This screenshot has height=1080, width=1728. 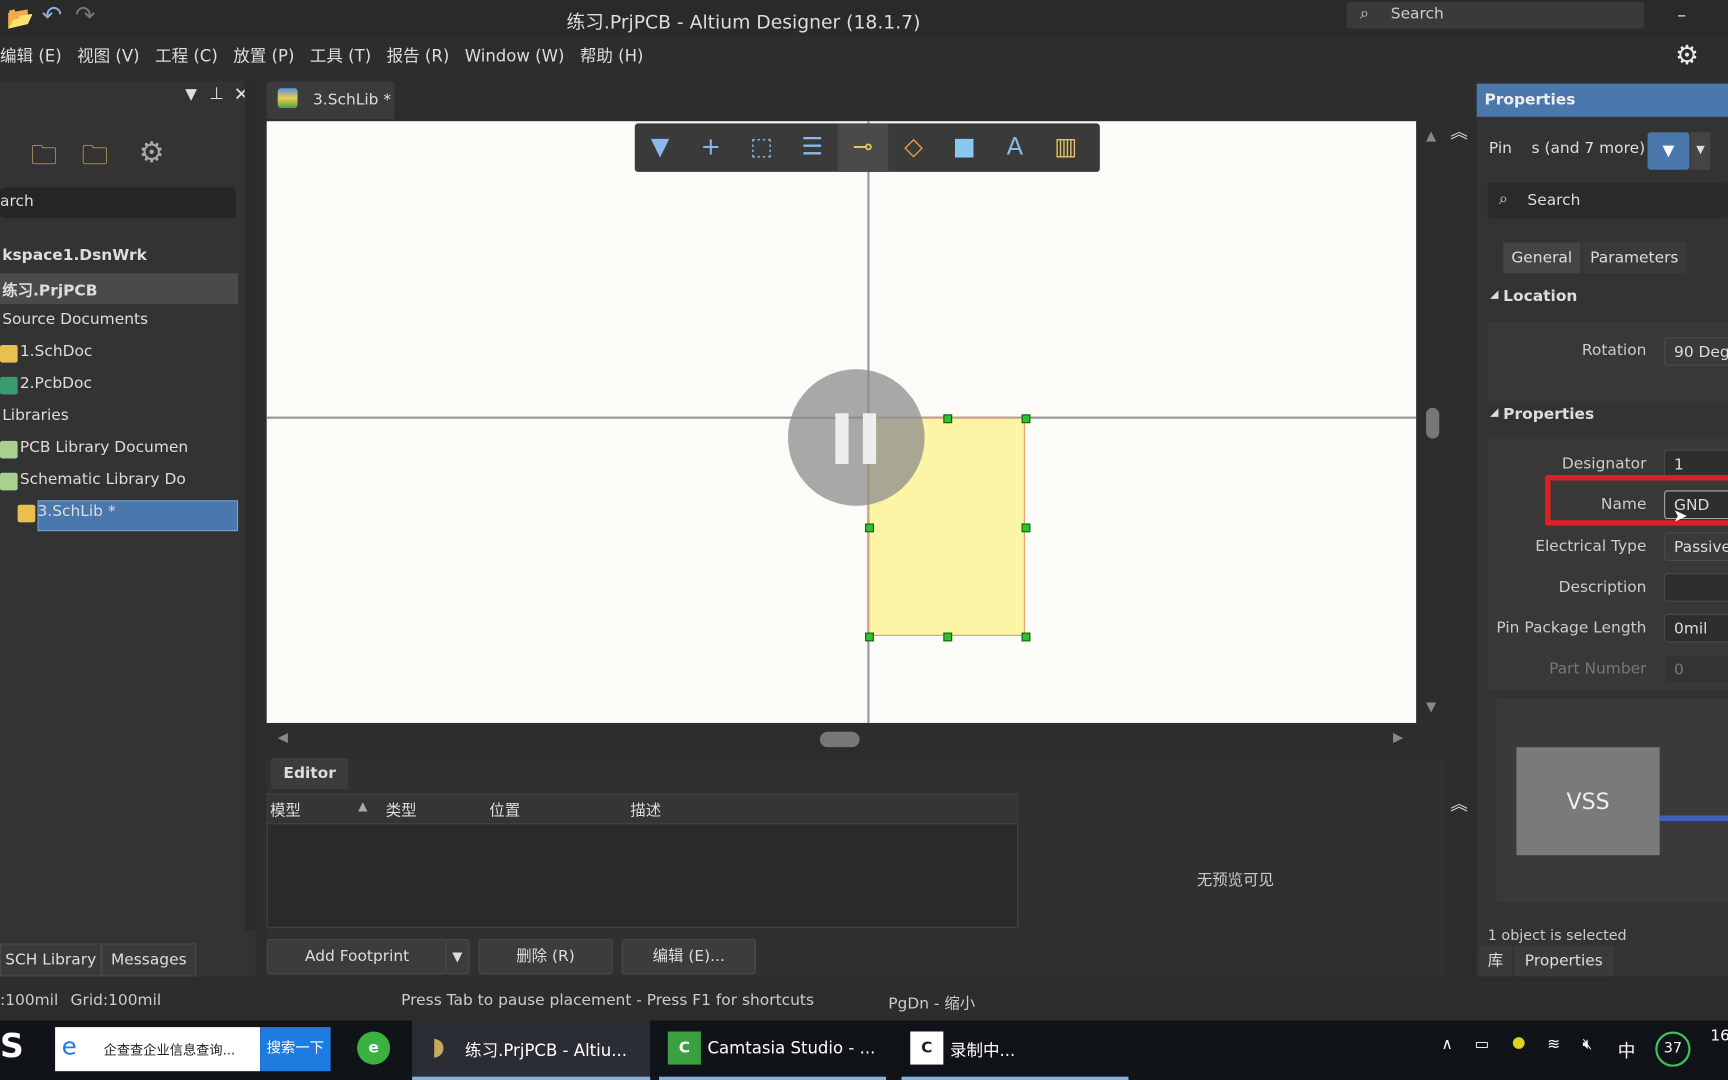 I want to click on menu-item: 放置 (P), so click(x=263, y=56).